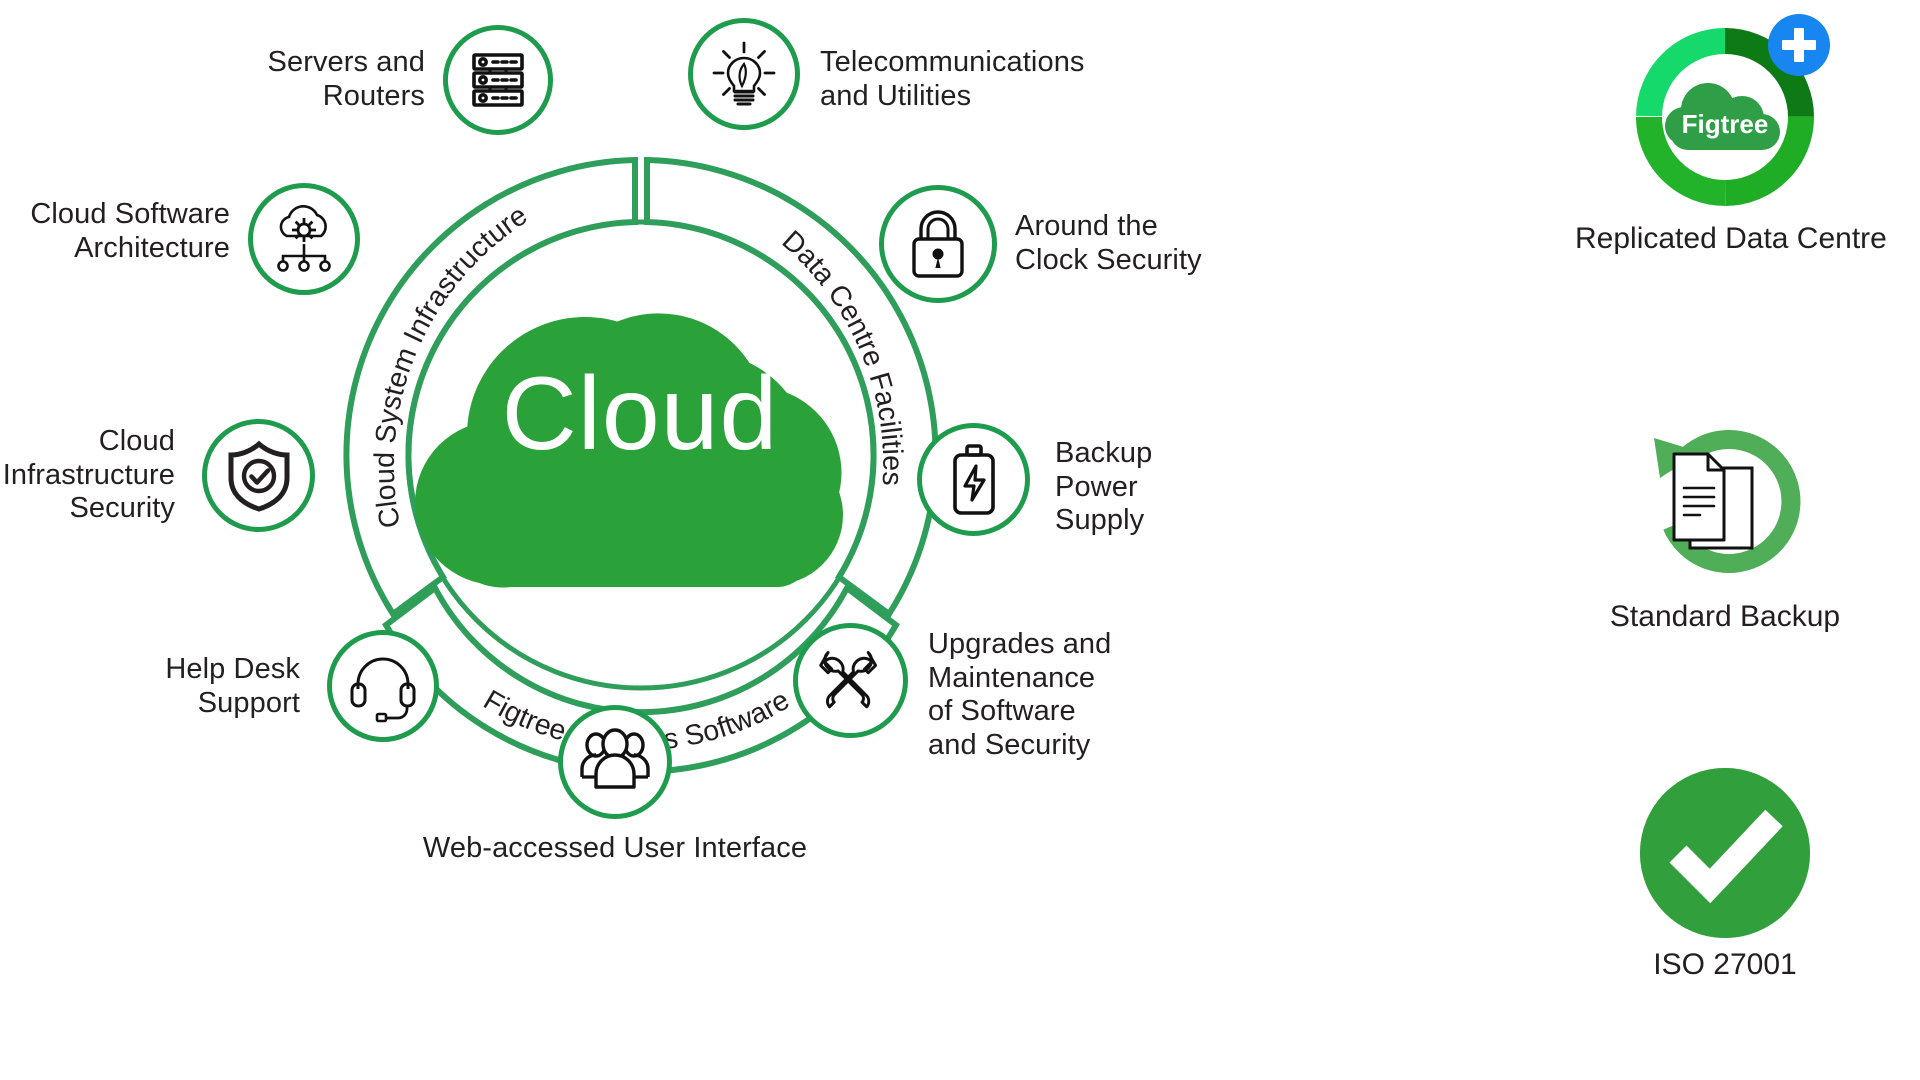 Image resolution: width=1920 pixels, height=1080 pixels. I want to click on rail-label-iso-27001: ISO 27001, so click(1725, 964).